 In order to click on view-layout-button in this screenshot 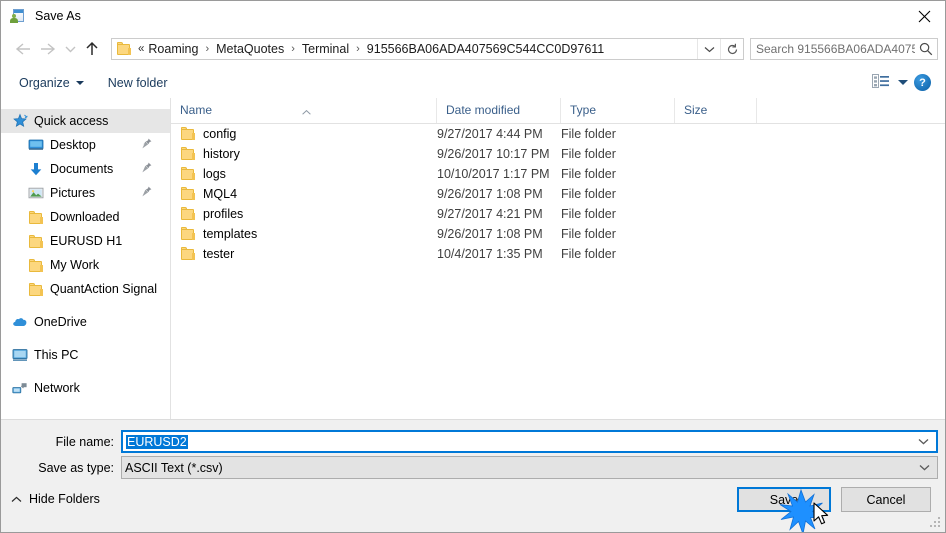, I will do `click(890, 82)`.